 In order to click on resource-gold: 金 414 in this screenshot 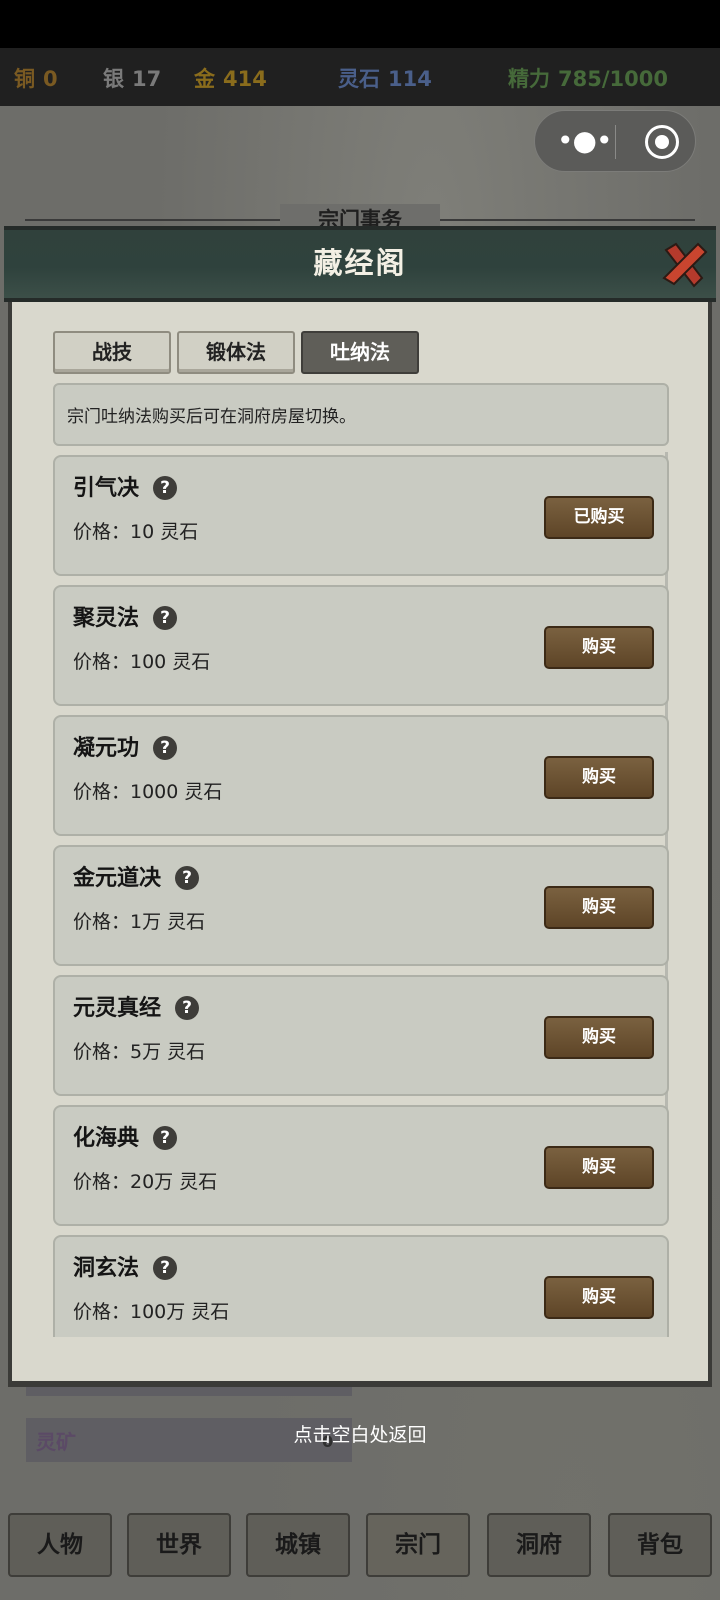, I will do `click(230, 78)`.